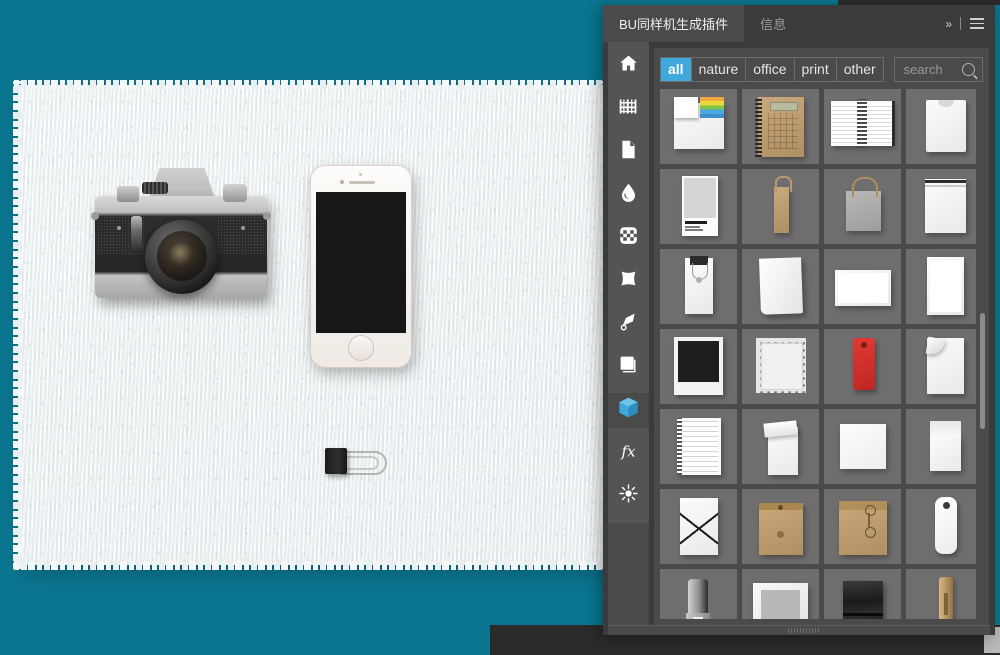 The image size is (1000, 655). I want to click on sun-icon, so click(628, 493).